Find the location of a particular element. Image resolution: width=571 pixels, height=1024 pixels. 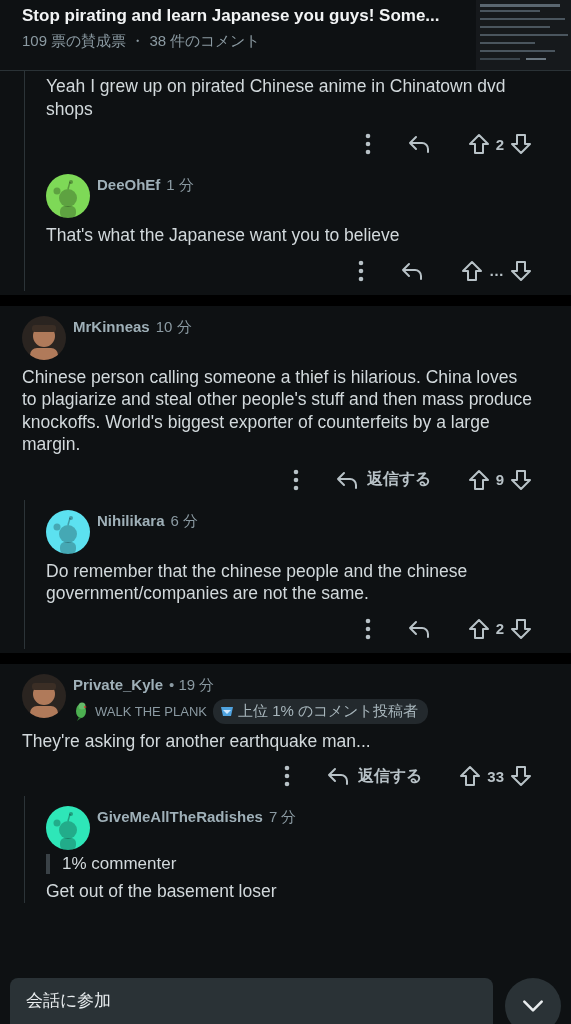

vote-count: 33 is located at coordinates (495, 776).